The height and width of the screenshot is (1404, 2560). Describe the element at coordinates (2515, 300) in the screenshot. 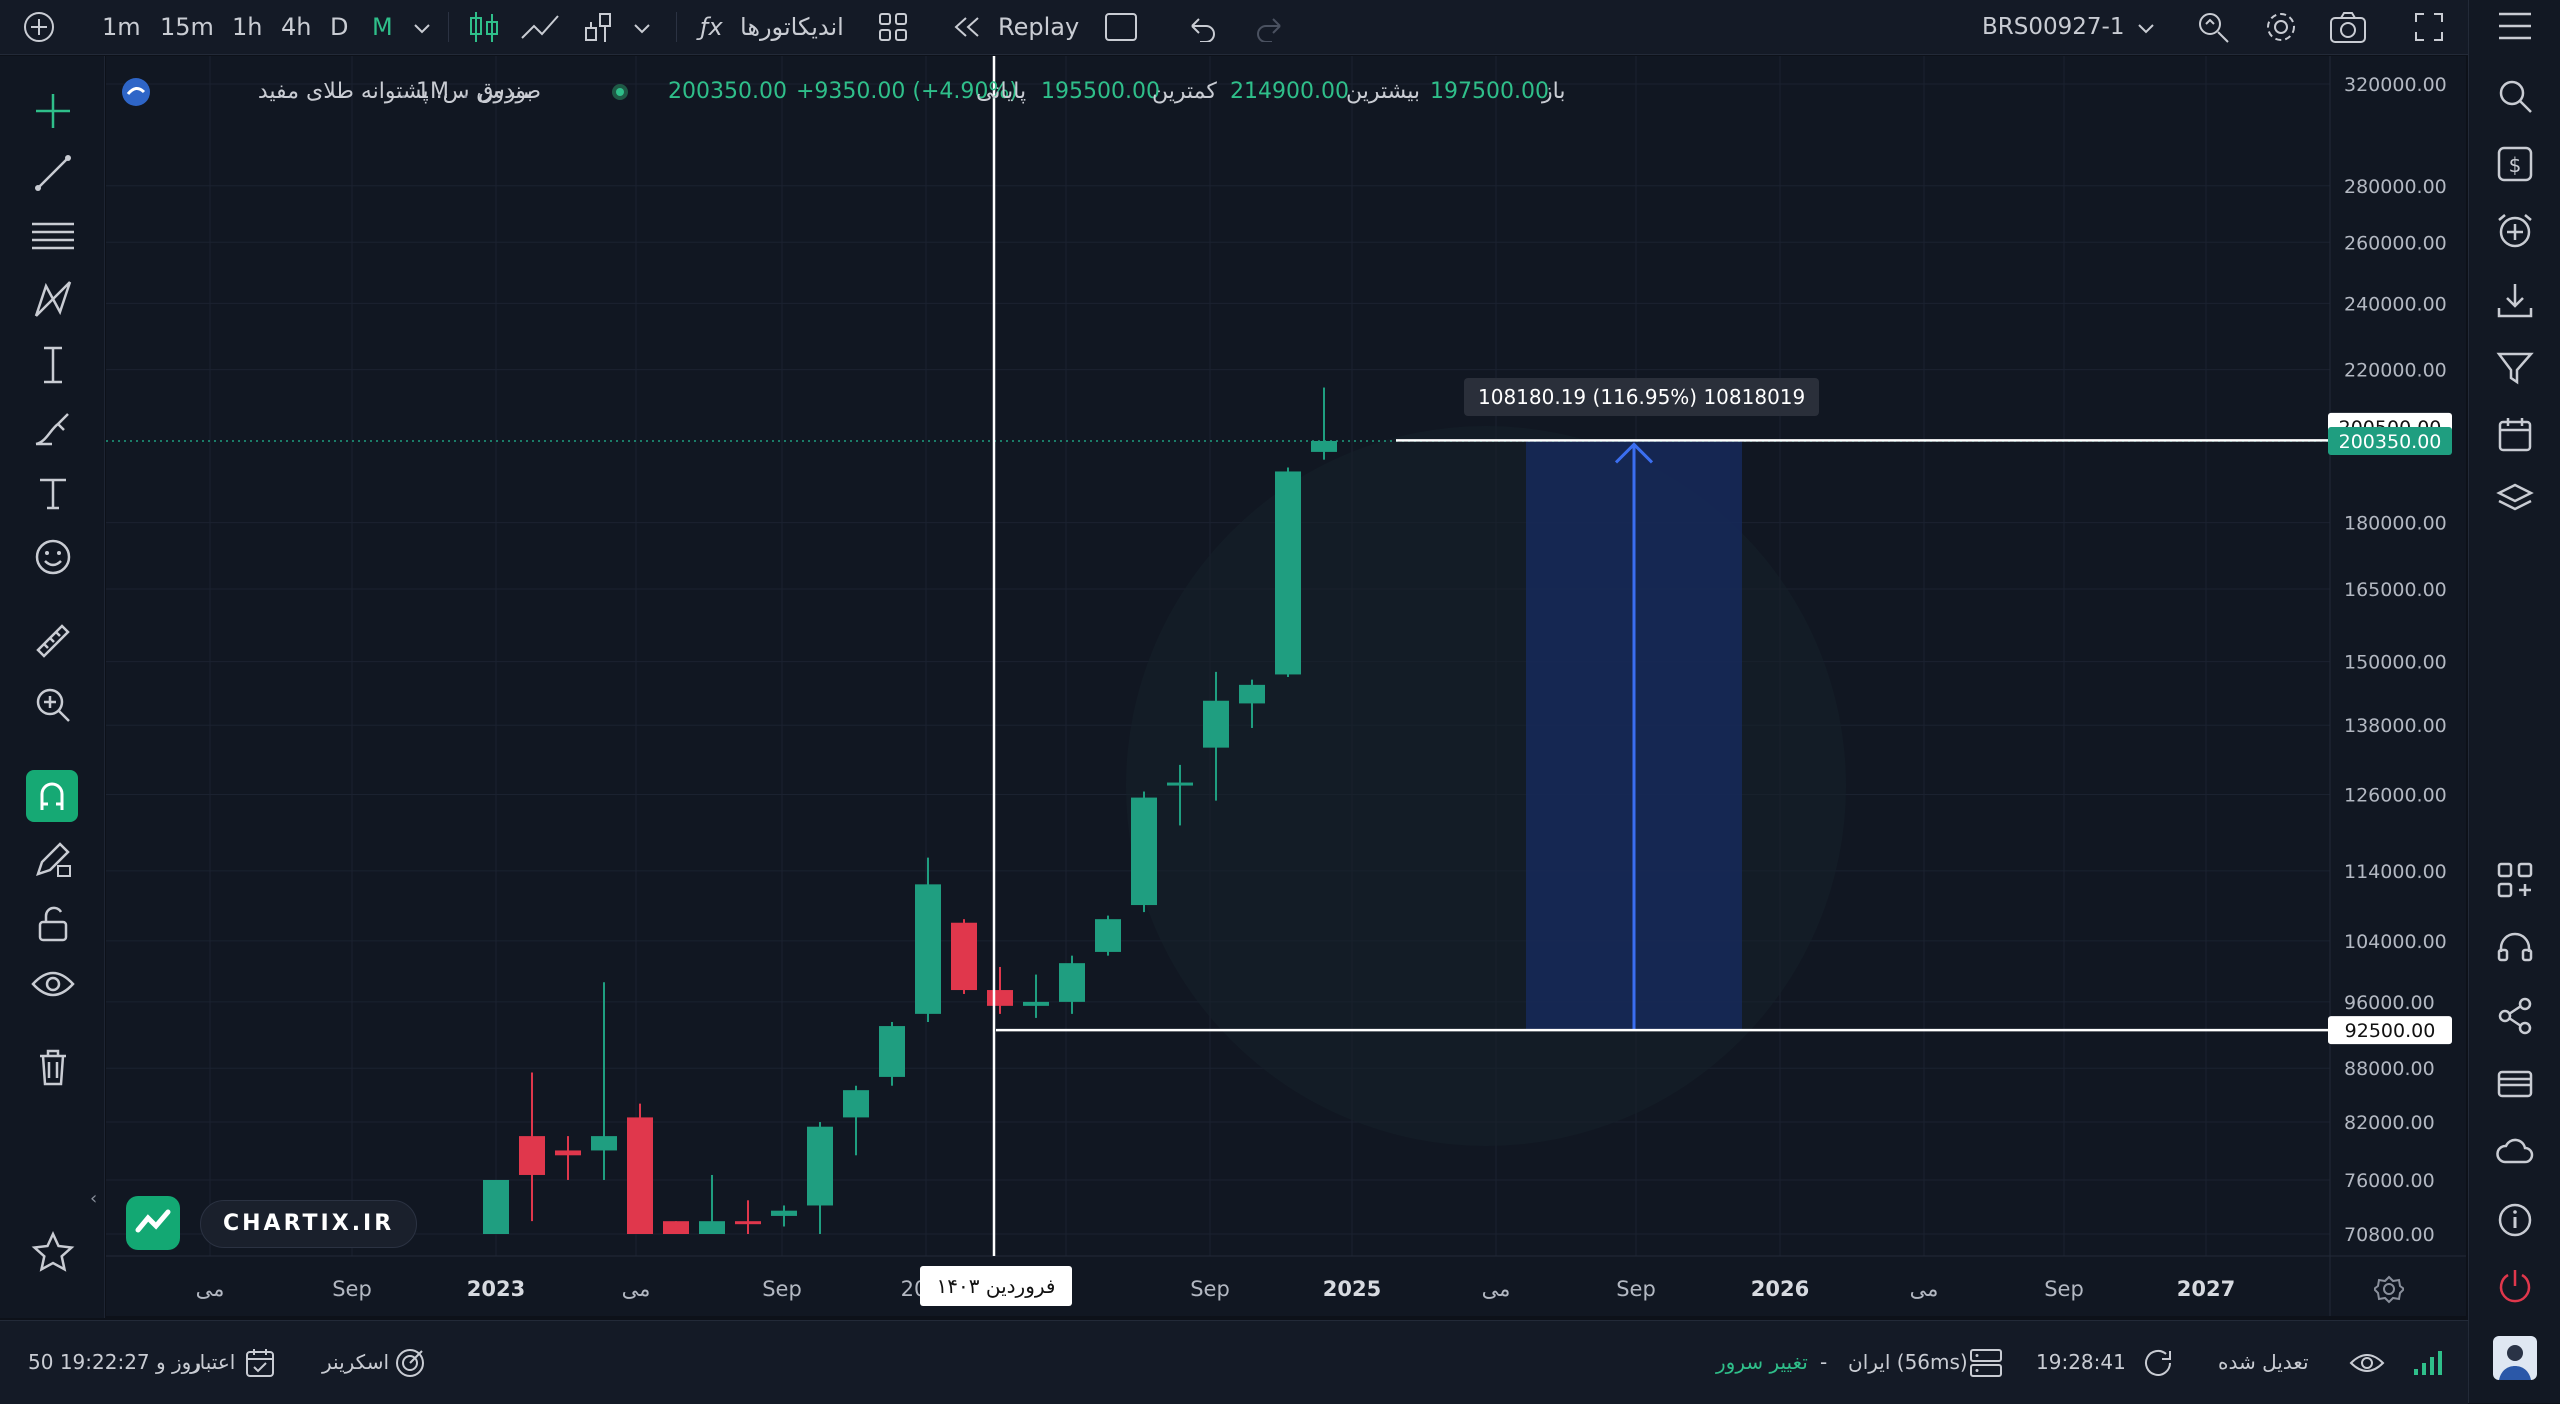

I see `download-icon` at that location.